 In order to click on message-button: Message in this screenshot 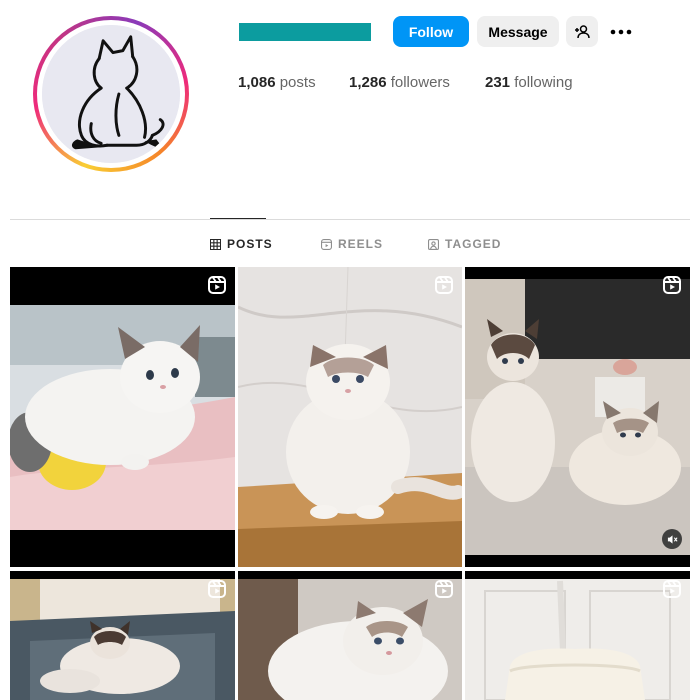, I will do `click(518, 31)`.